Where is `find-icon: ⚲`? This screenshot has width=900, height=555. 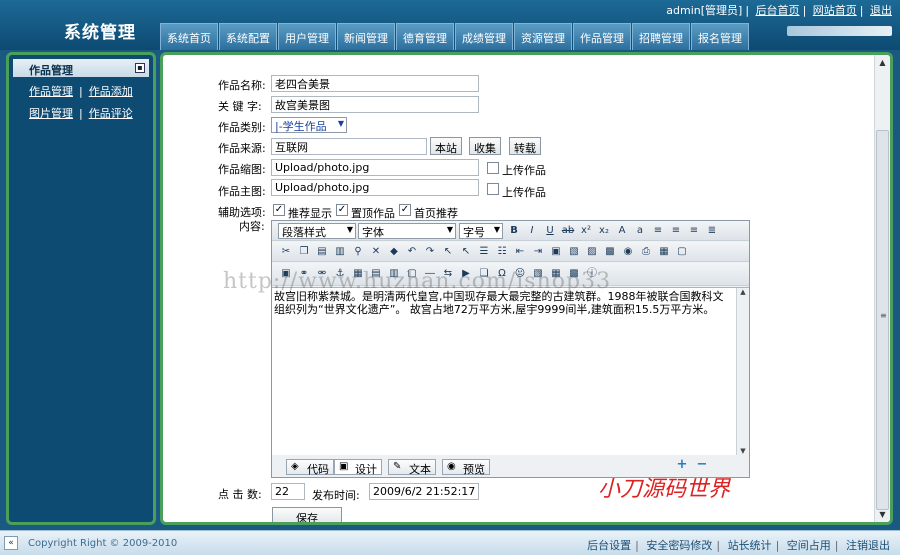
find-icon: ⚲ is located at coordinates (358, 252).